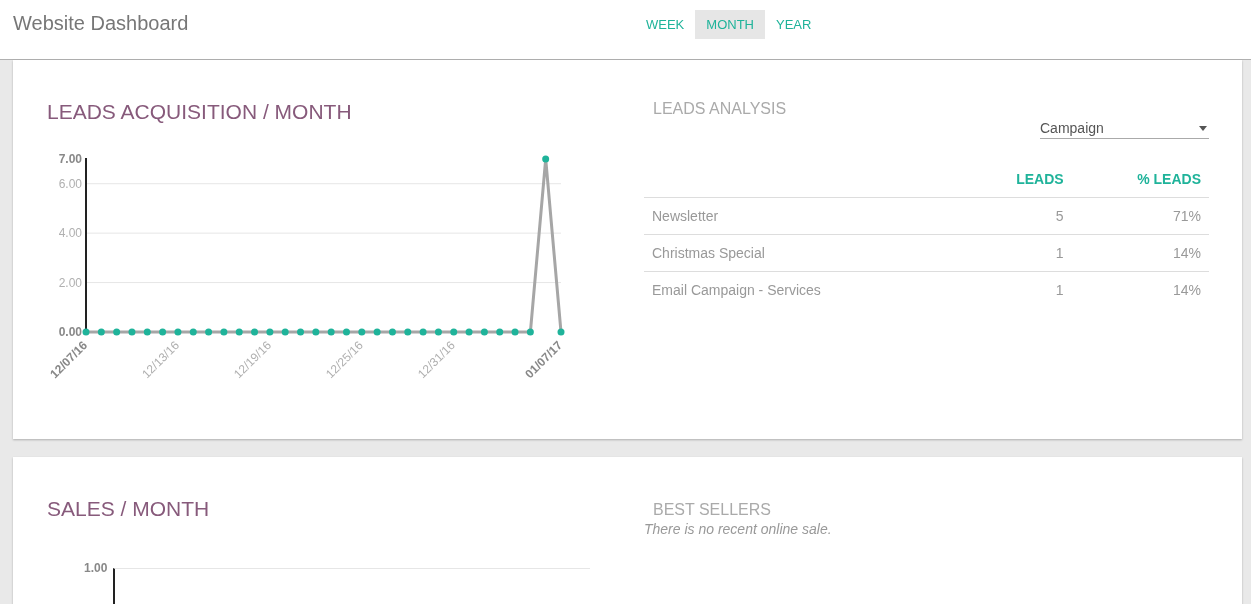 The width and height of the screenshot is (1251, 604). I want to click on y-tick-label: 1.00, so click(96, 568).